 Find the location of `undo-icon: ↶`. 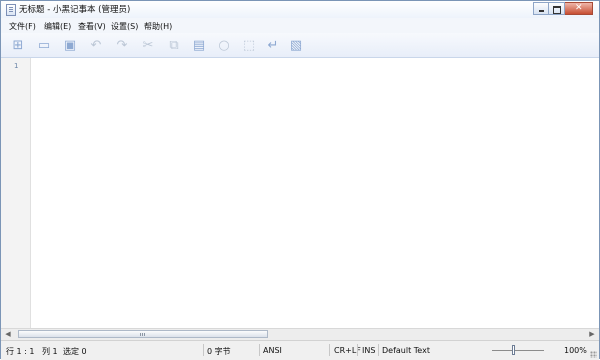

undo-icon: ↶ is located at coordinates (96, 45).